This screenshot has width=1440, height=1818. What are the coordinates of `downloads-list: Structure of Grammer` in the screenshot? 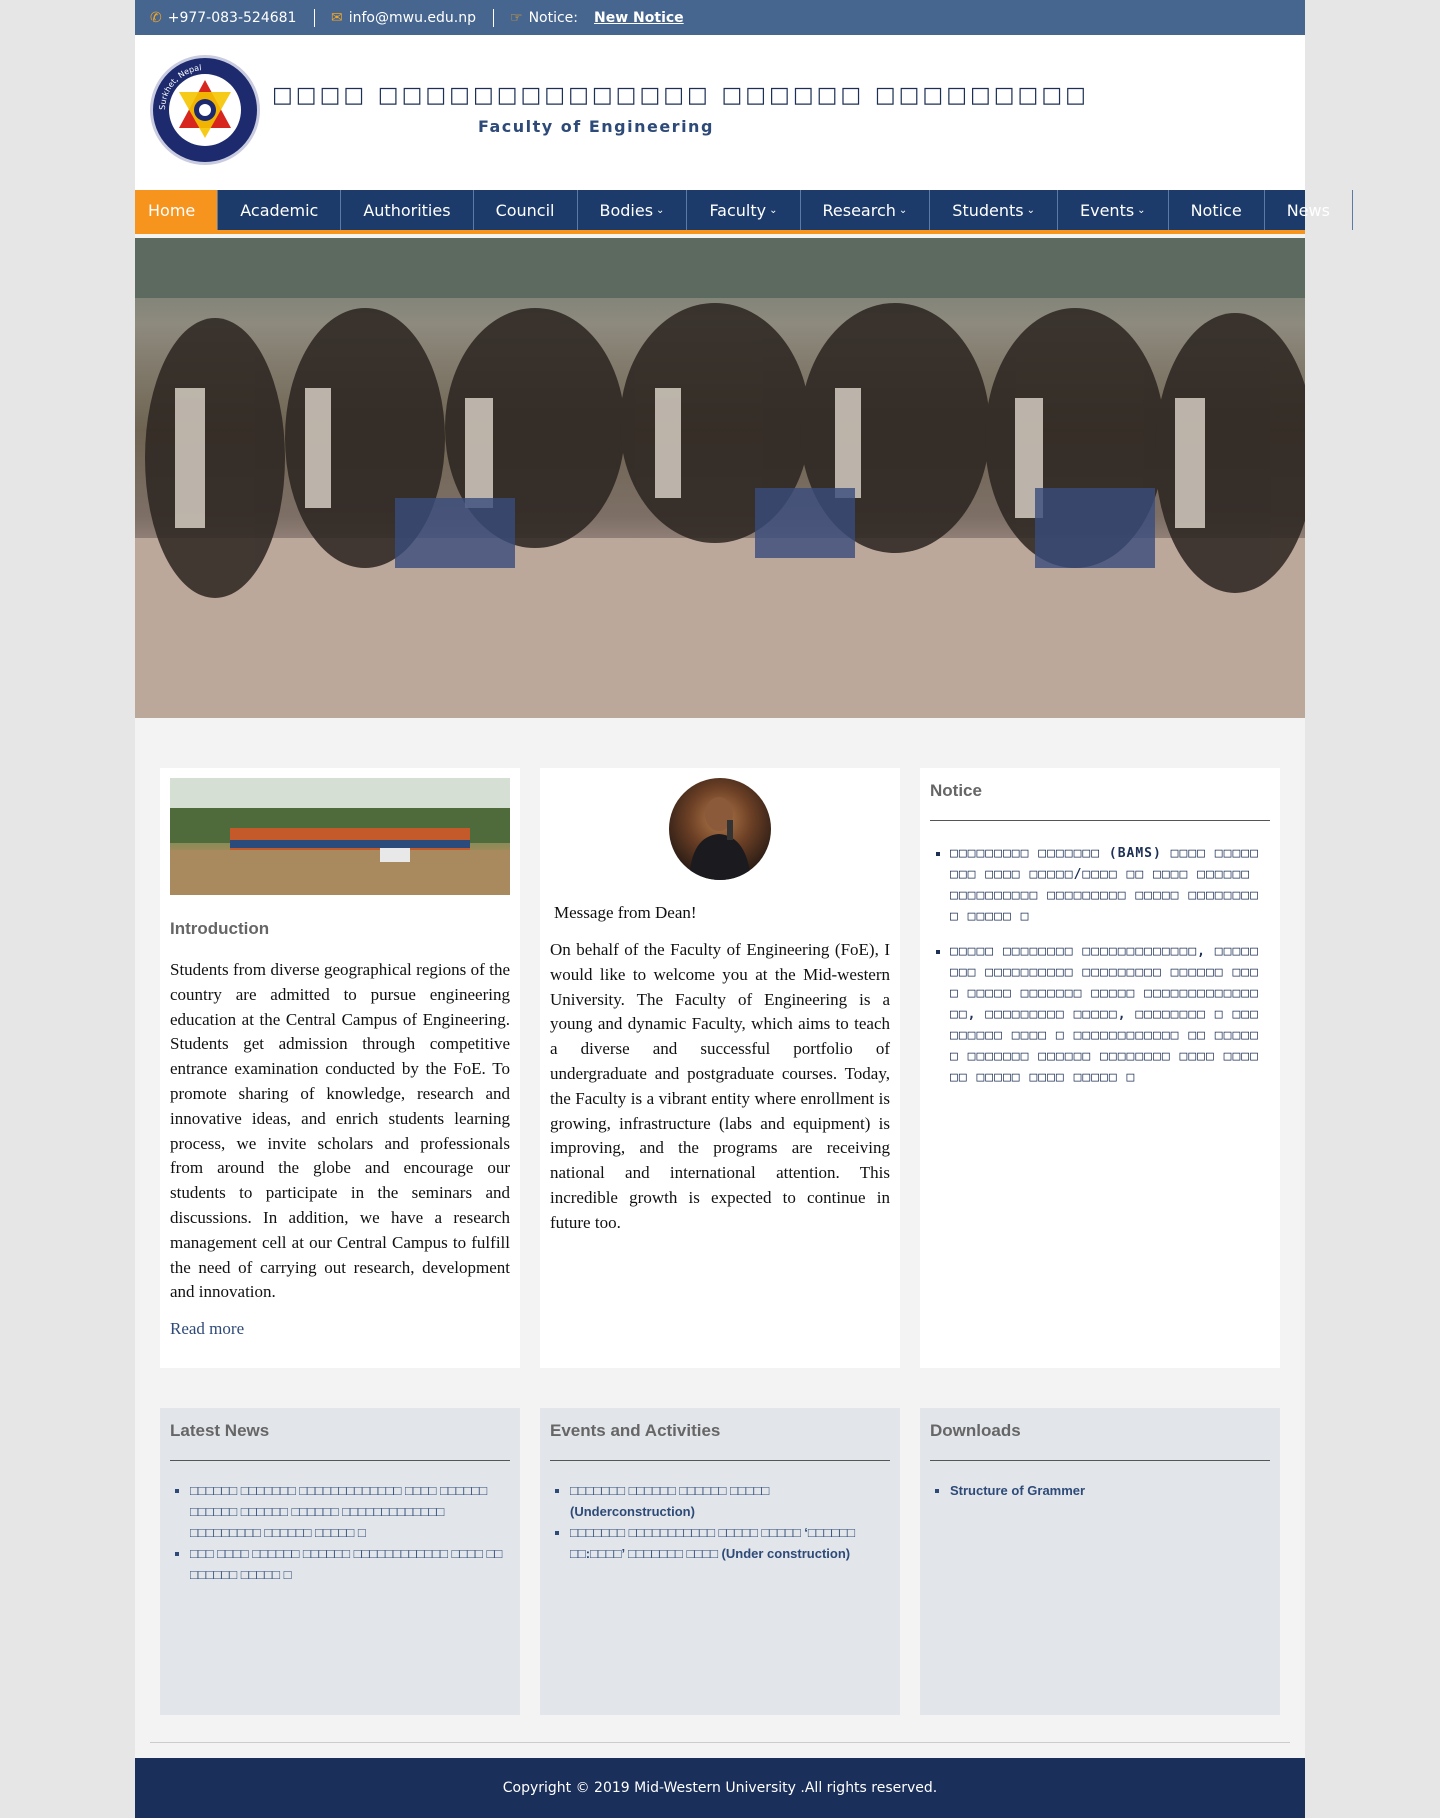 It's located at (1110, 1490).